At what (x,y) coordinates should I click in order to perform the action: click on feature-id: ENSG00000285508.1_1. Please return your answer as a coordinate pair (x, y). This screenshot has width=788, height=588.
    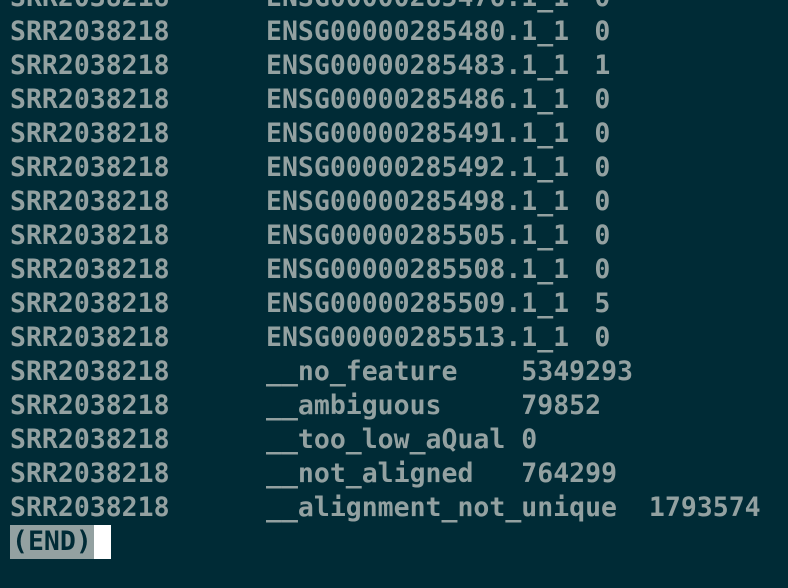
    Looking at the image, I should click on (418, 269).